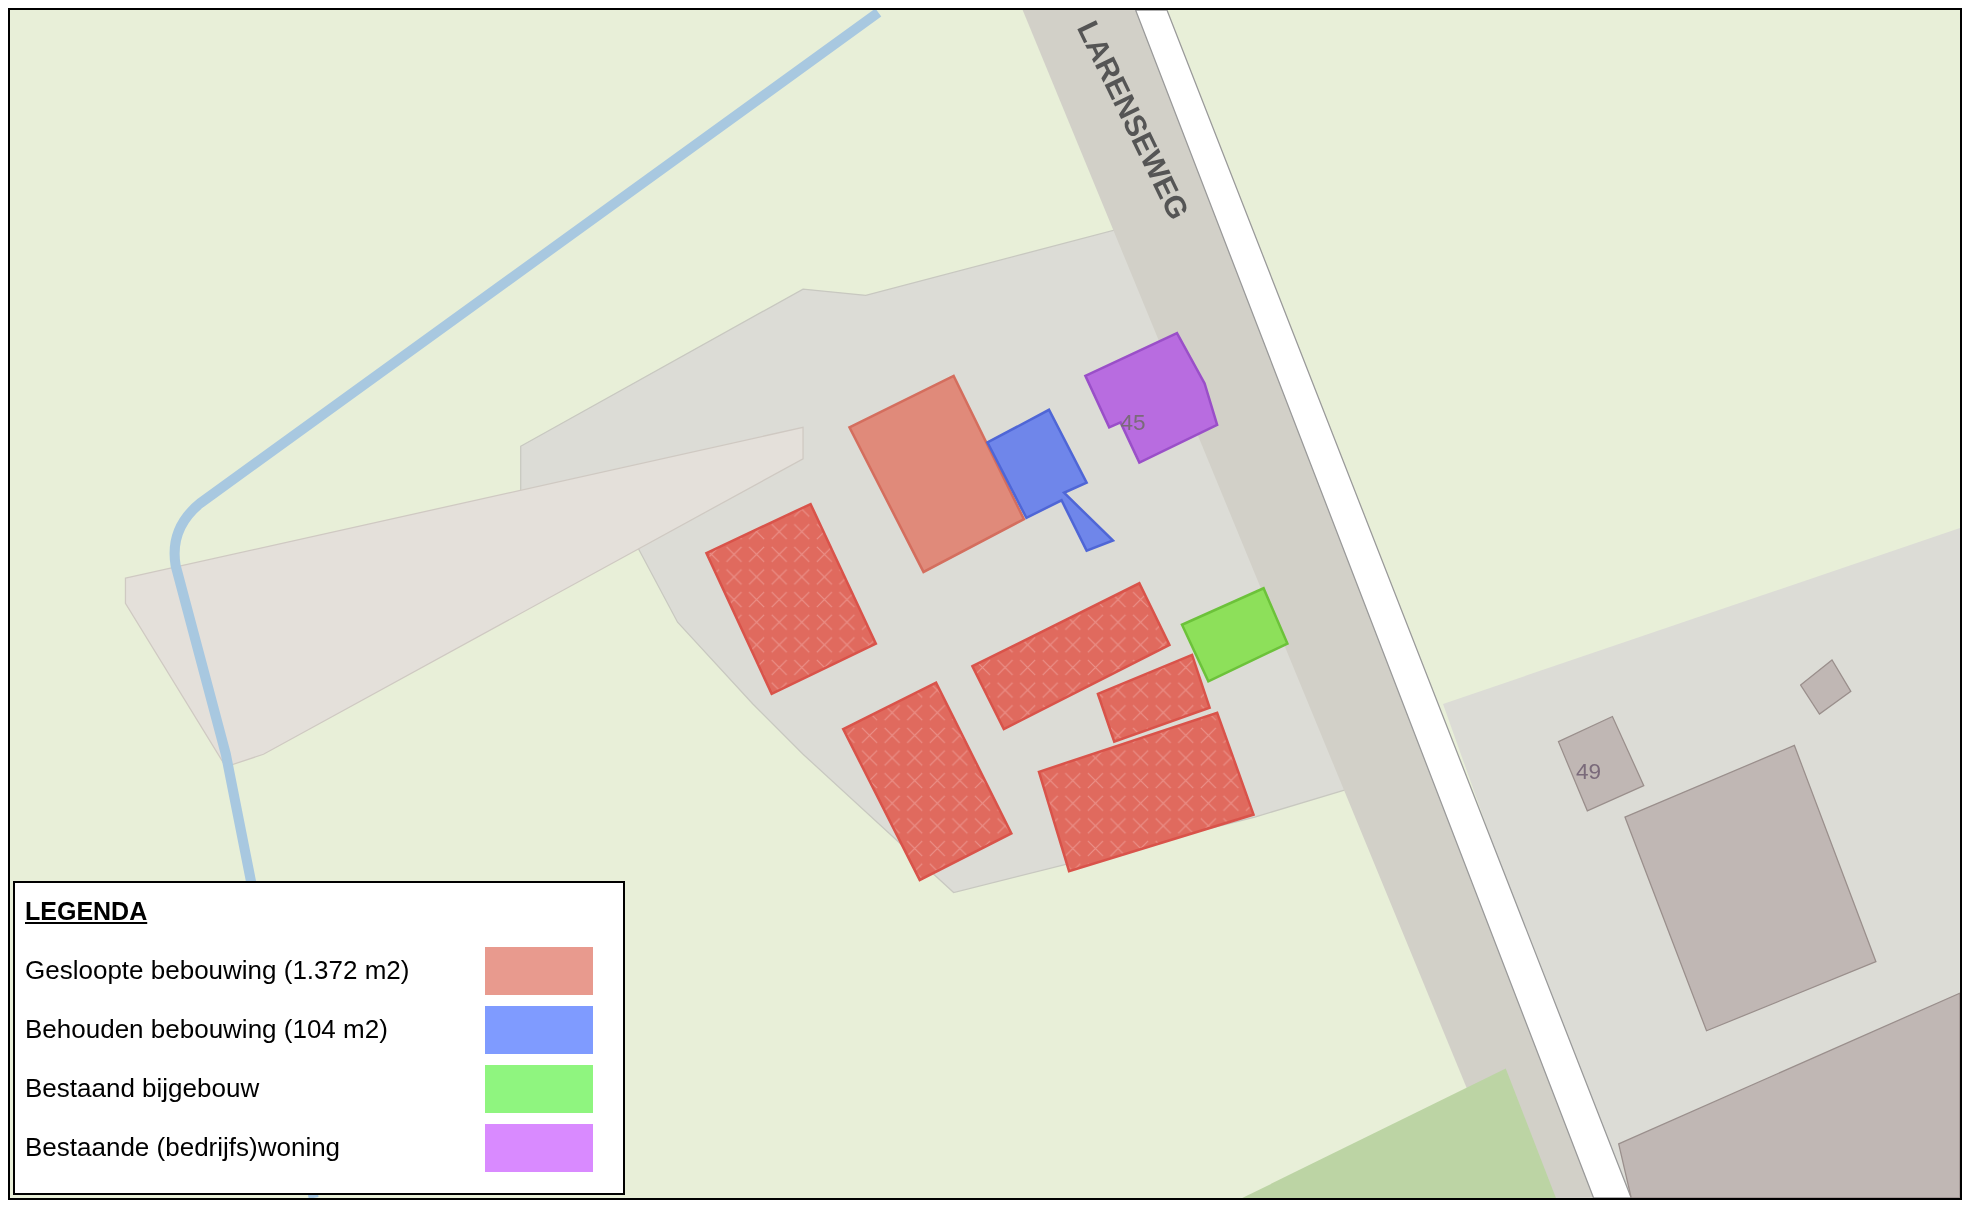  What do you see at coordinates (1133, 422) in the screenshot?
I see `house-number: 45` at bounding box center [1133, 422].